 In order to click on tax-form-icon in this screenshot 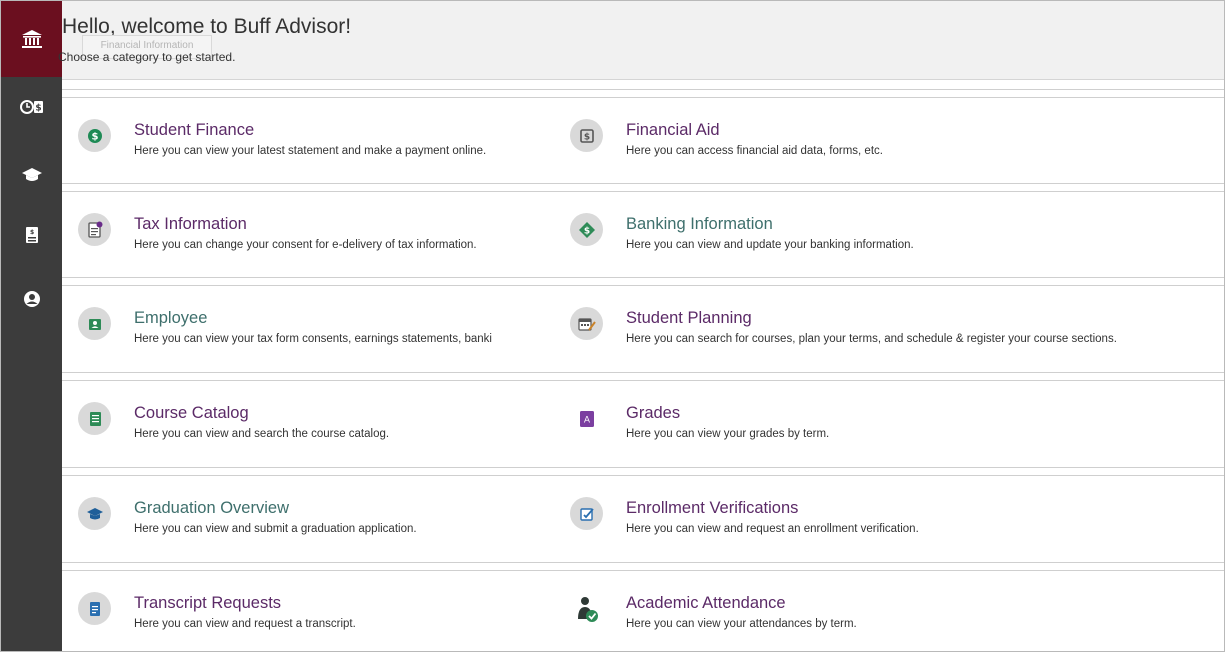, I will do `click(94, 229)`.